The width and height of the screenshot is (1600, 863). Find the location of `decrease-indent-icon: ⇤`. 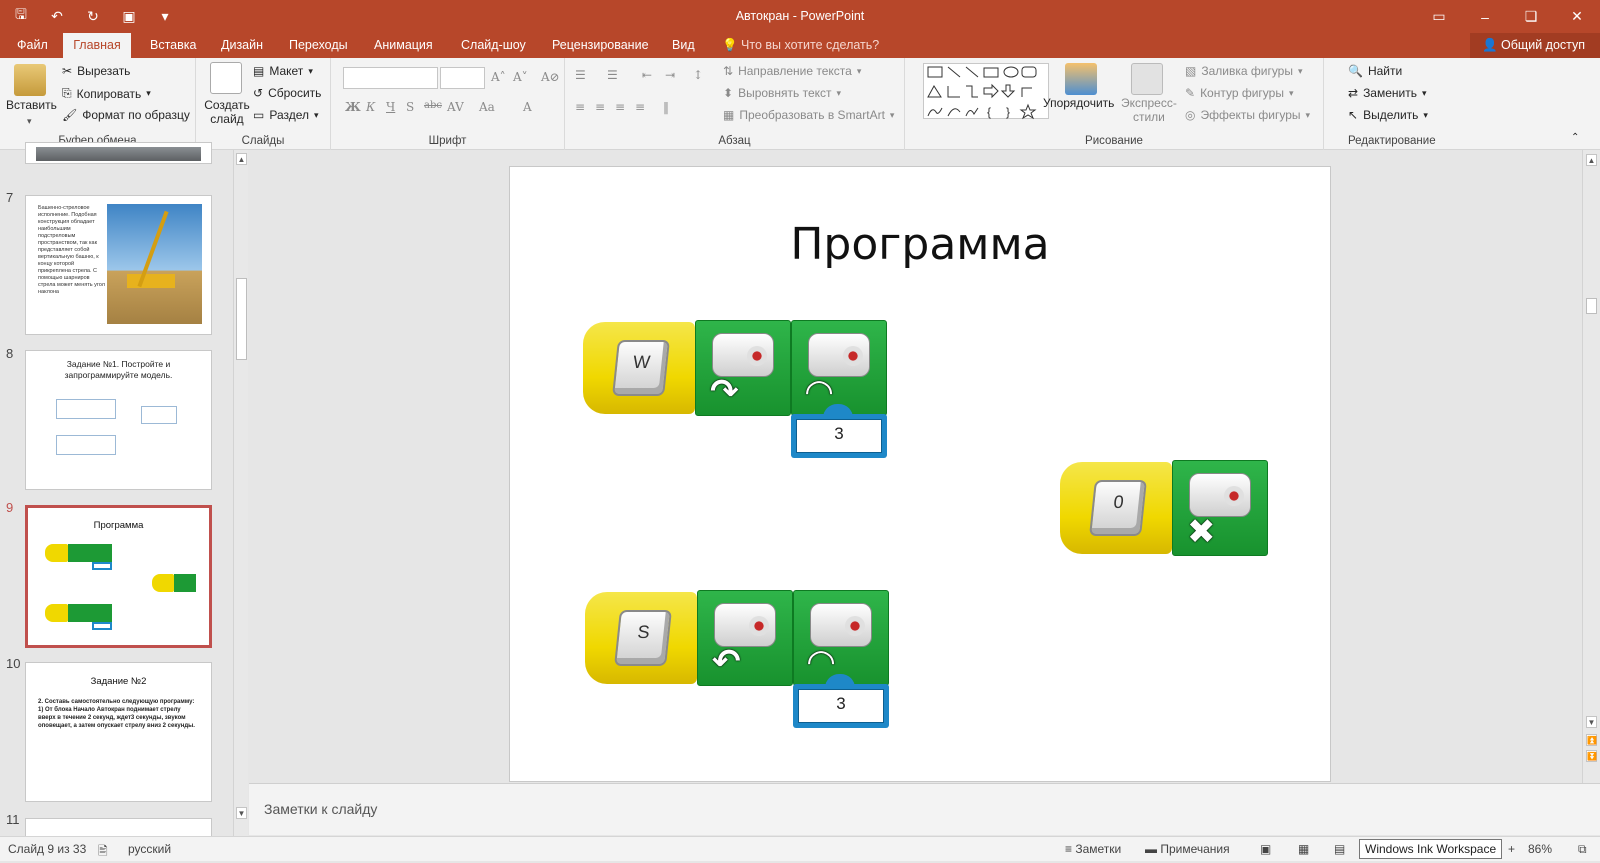

decrease-indent-icon: ⇤ is located at coordinates (647, 75).